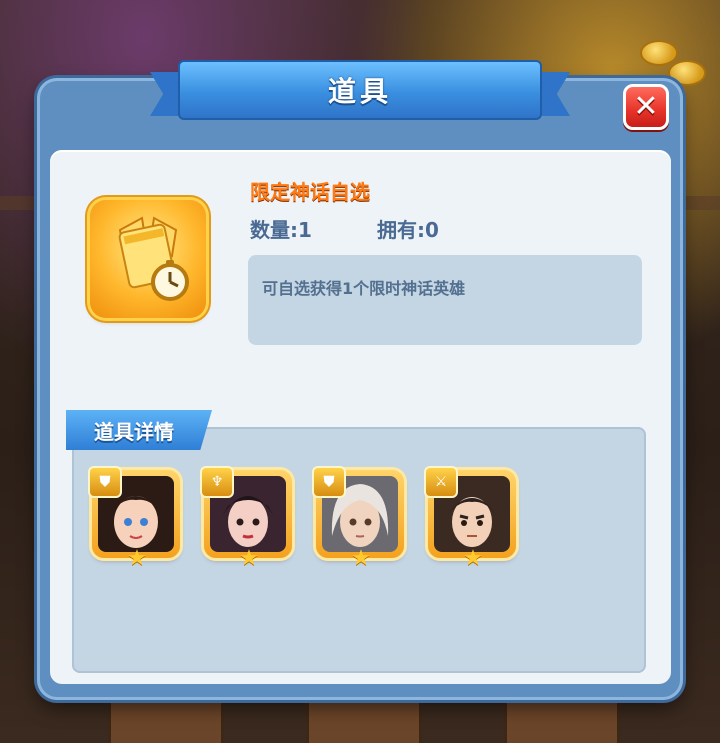 The image size is (720, 743). I want to click on item-description: 可自选获得1个限时神话英雄, so click(364, 288).